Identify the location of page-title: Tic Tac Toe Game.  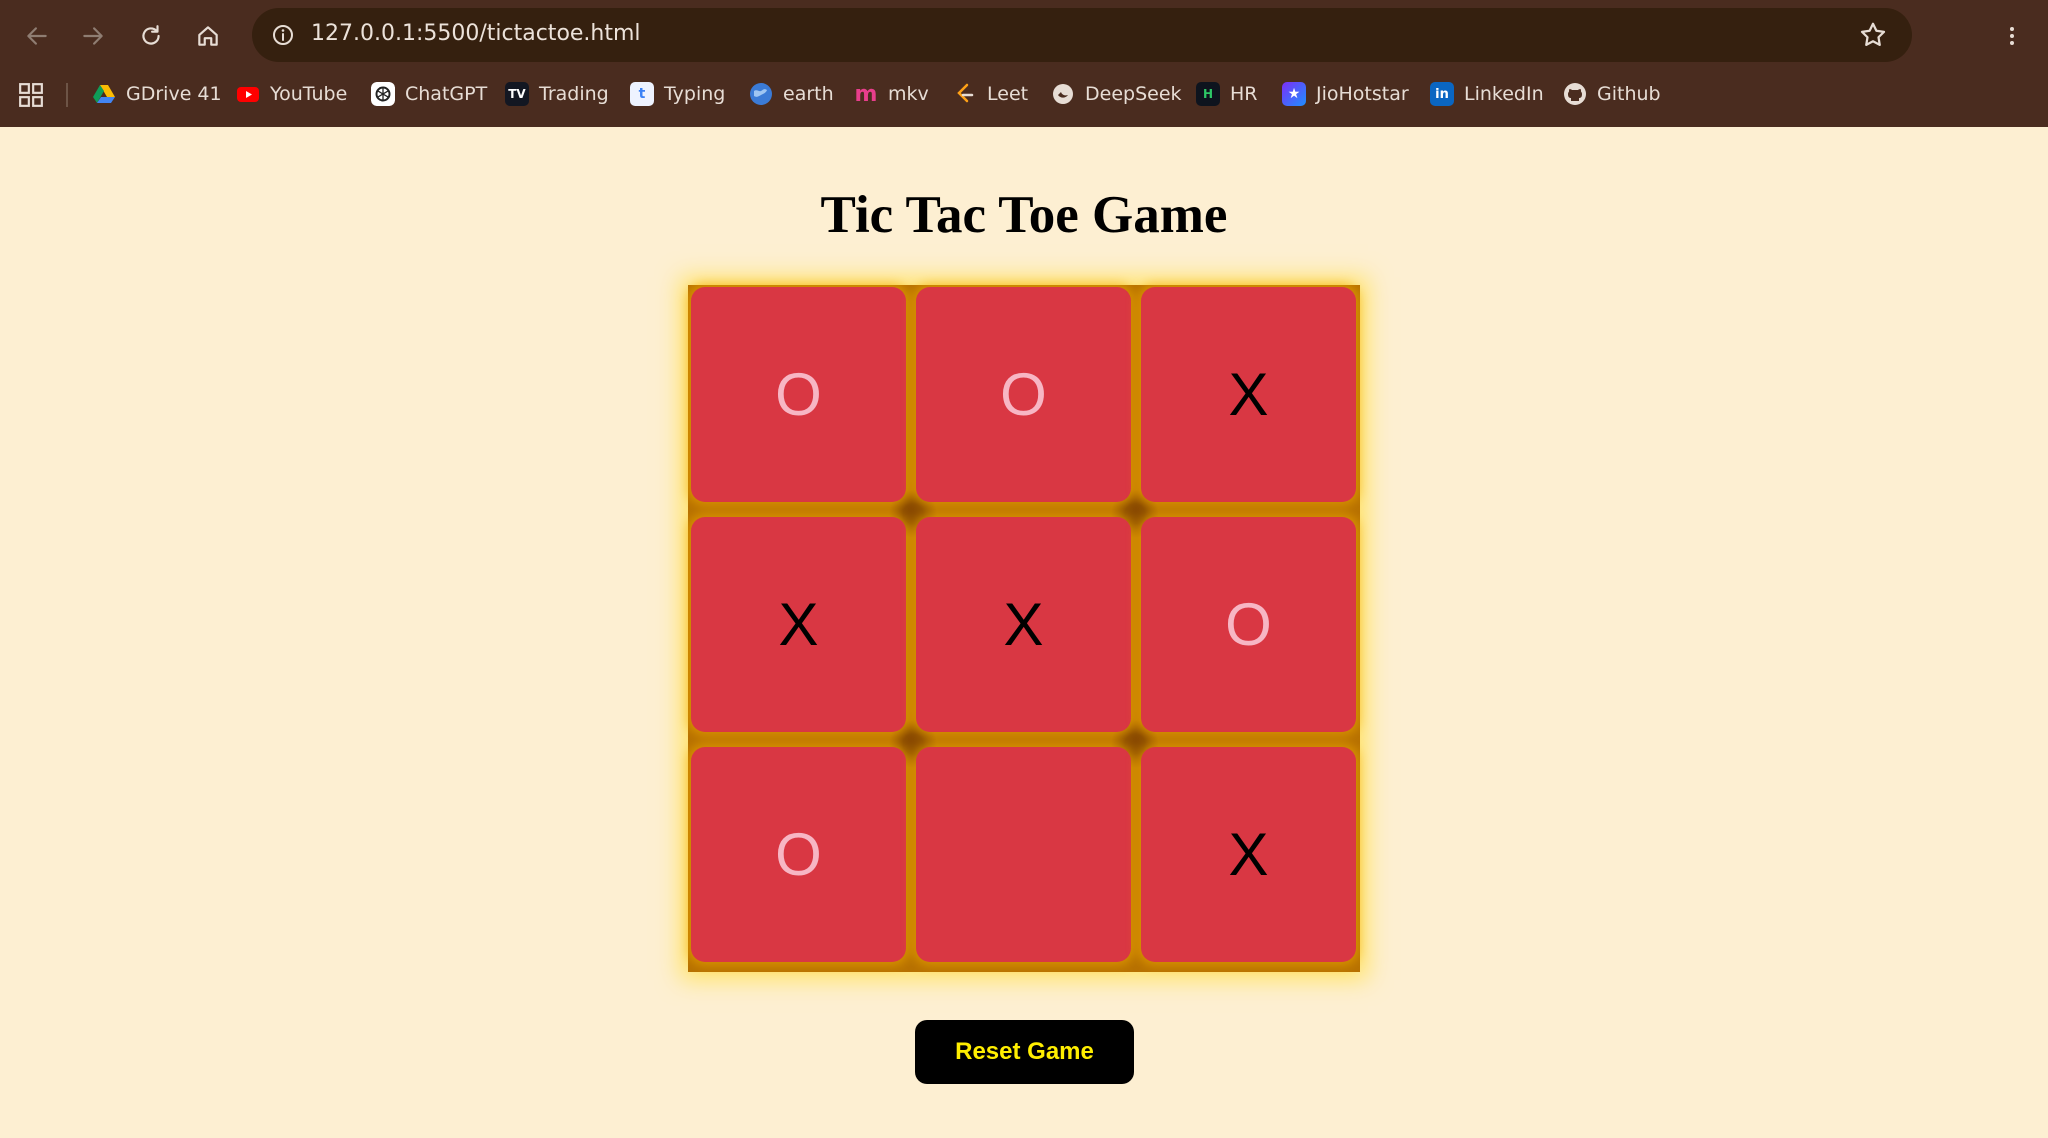
(1024, 215).